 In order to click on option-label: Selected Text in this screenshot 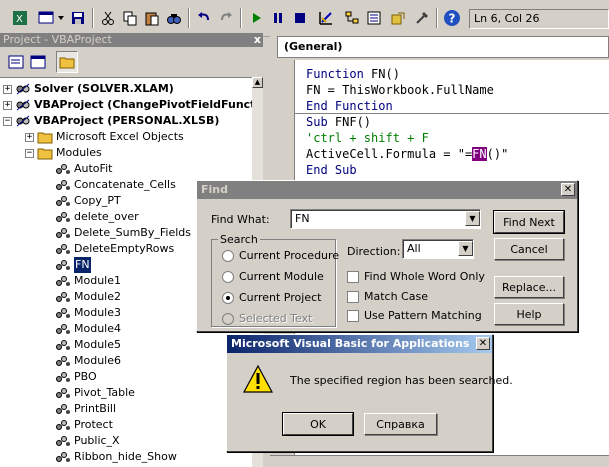, I will do `click(276, 318)`.